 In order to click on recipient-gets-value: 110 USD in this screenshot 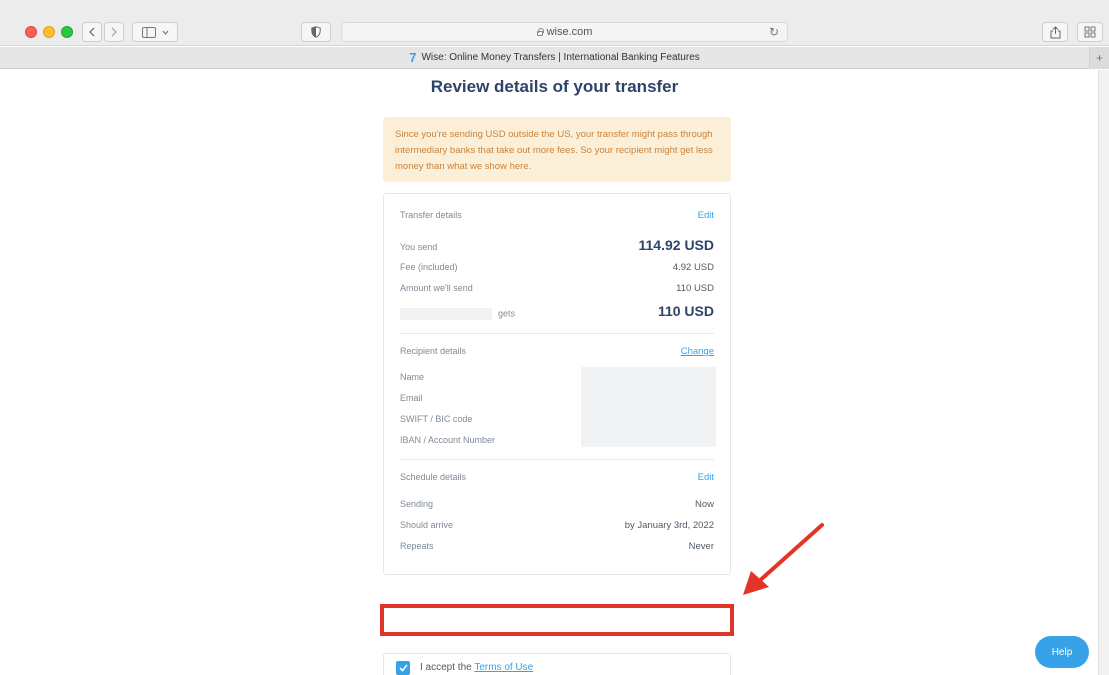, I will do `click(685, 311)`.